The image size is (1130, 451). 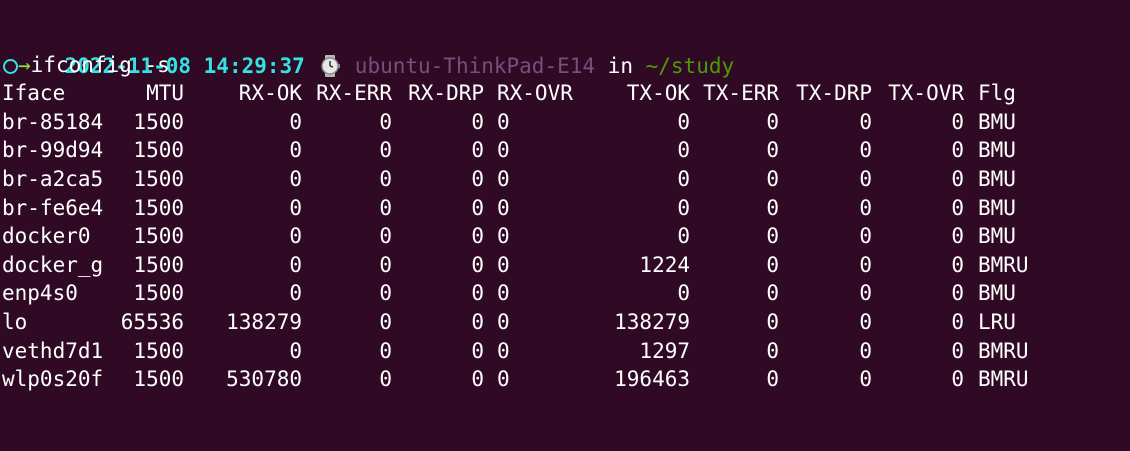 I want to click on watch-icon, so click(x=330, y=65).